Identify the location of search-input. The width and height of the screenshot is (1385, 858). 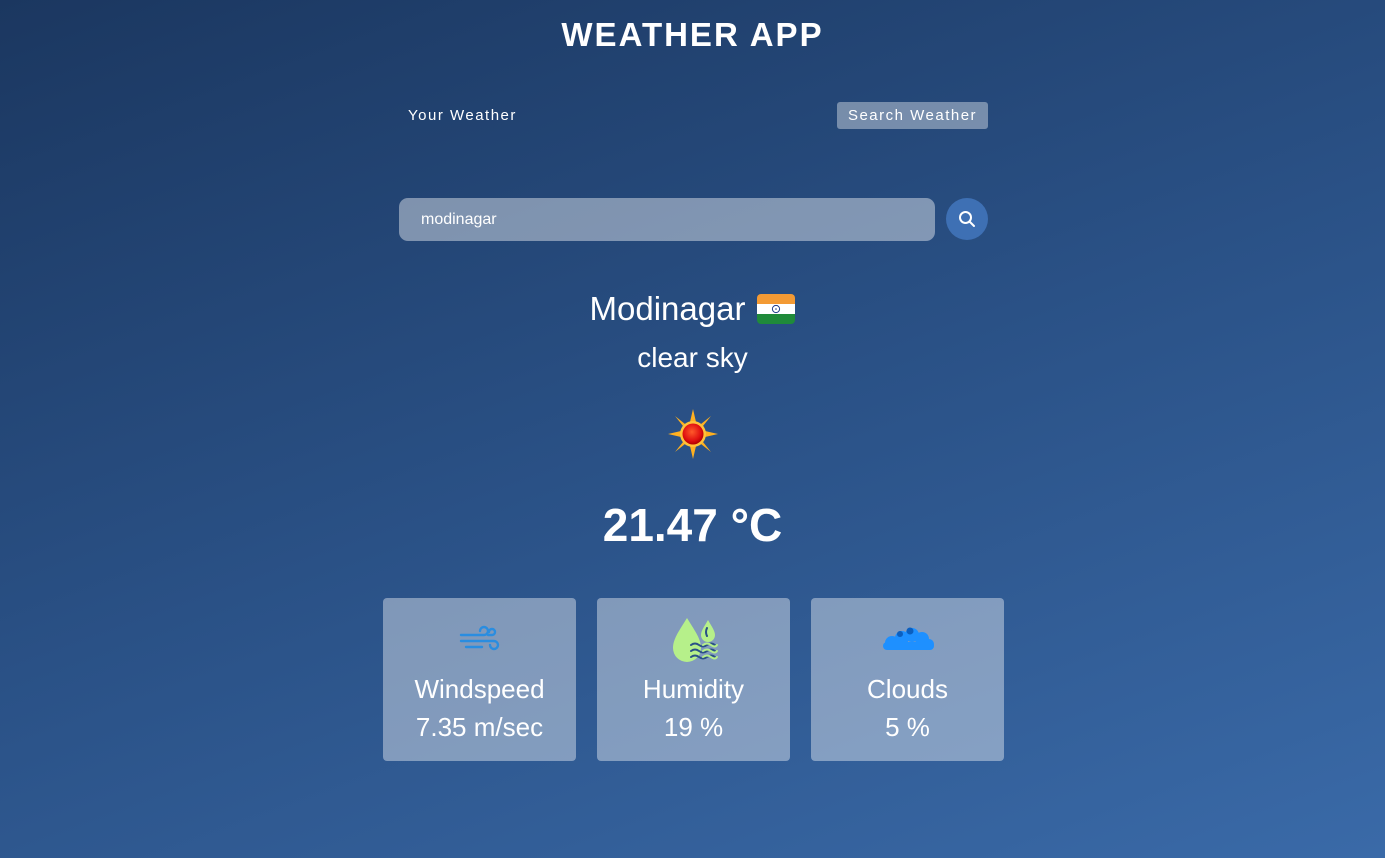
(667, 219).